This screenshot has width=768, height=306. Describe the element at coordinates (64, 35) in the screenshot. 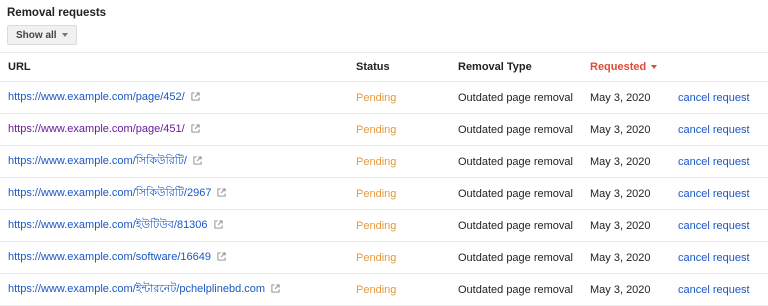

I see `chevron-down-icon` at that location.